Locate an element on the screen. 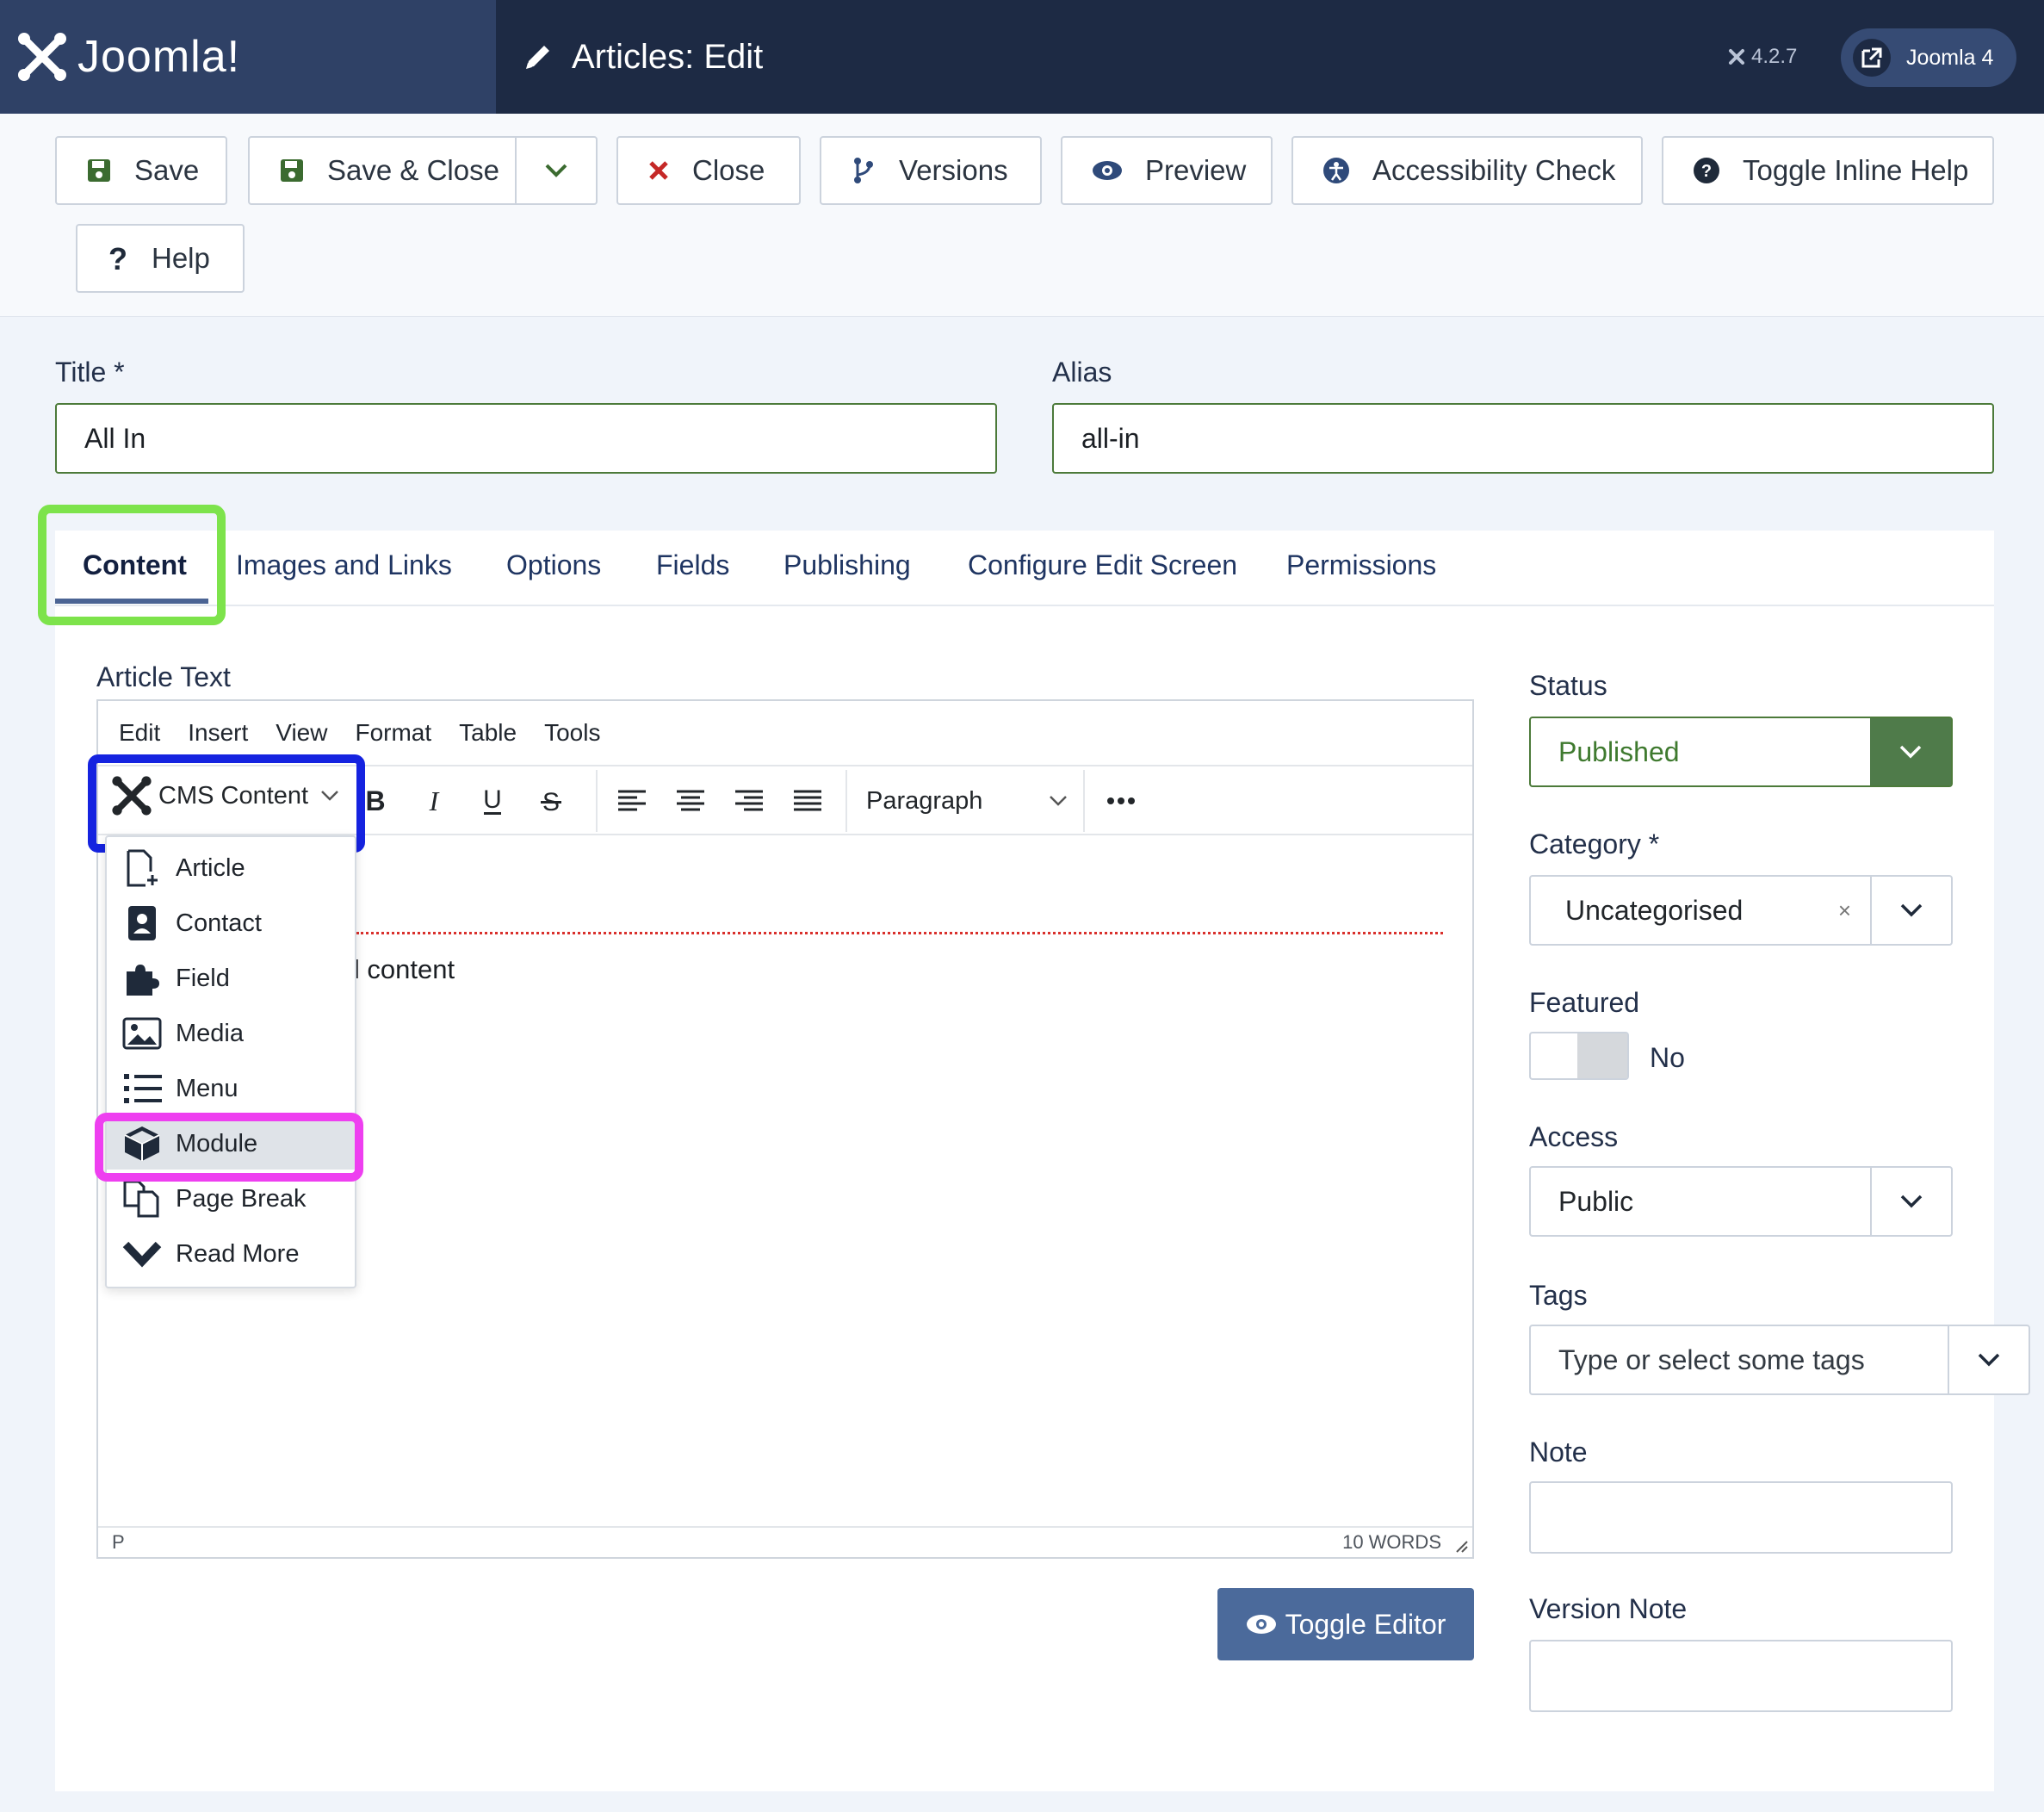  dropdown-item-media: Media is located at coordinates (231, 1033).